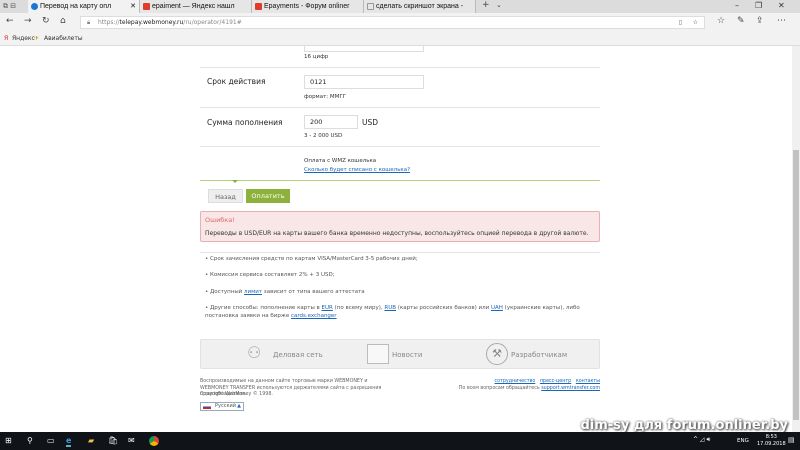 This screenshot has height=450, width=800. Describe the element at coordinates (555, 381) in the screenshot. I see `press-center-link: пресс-центр` at that location.